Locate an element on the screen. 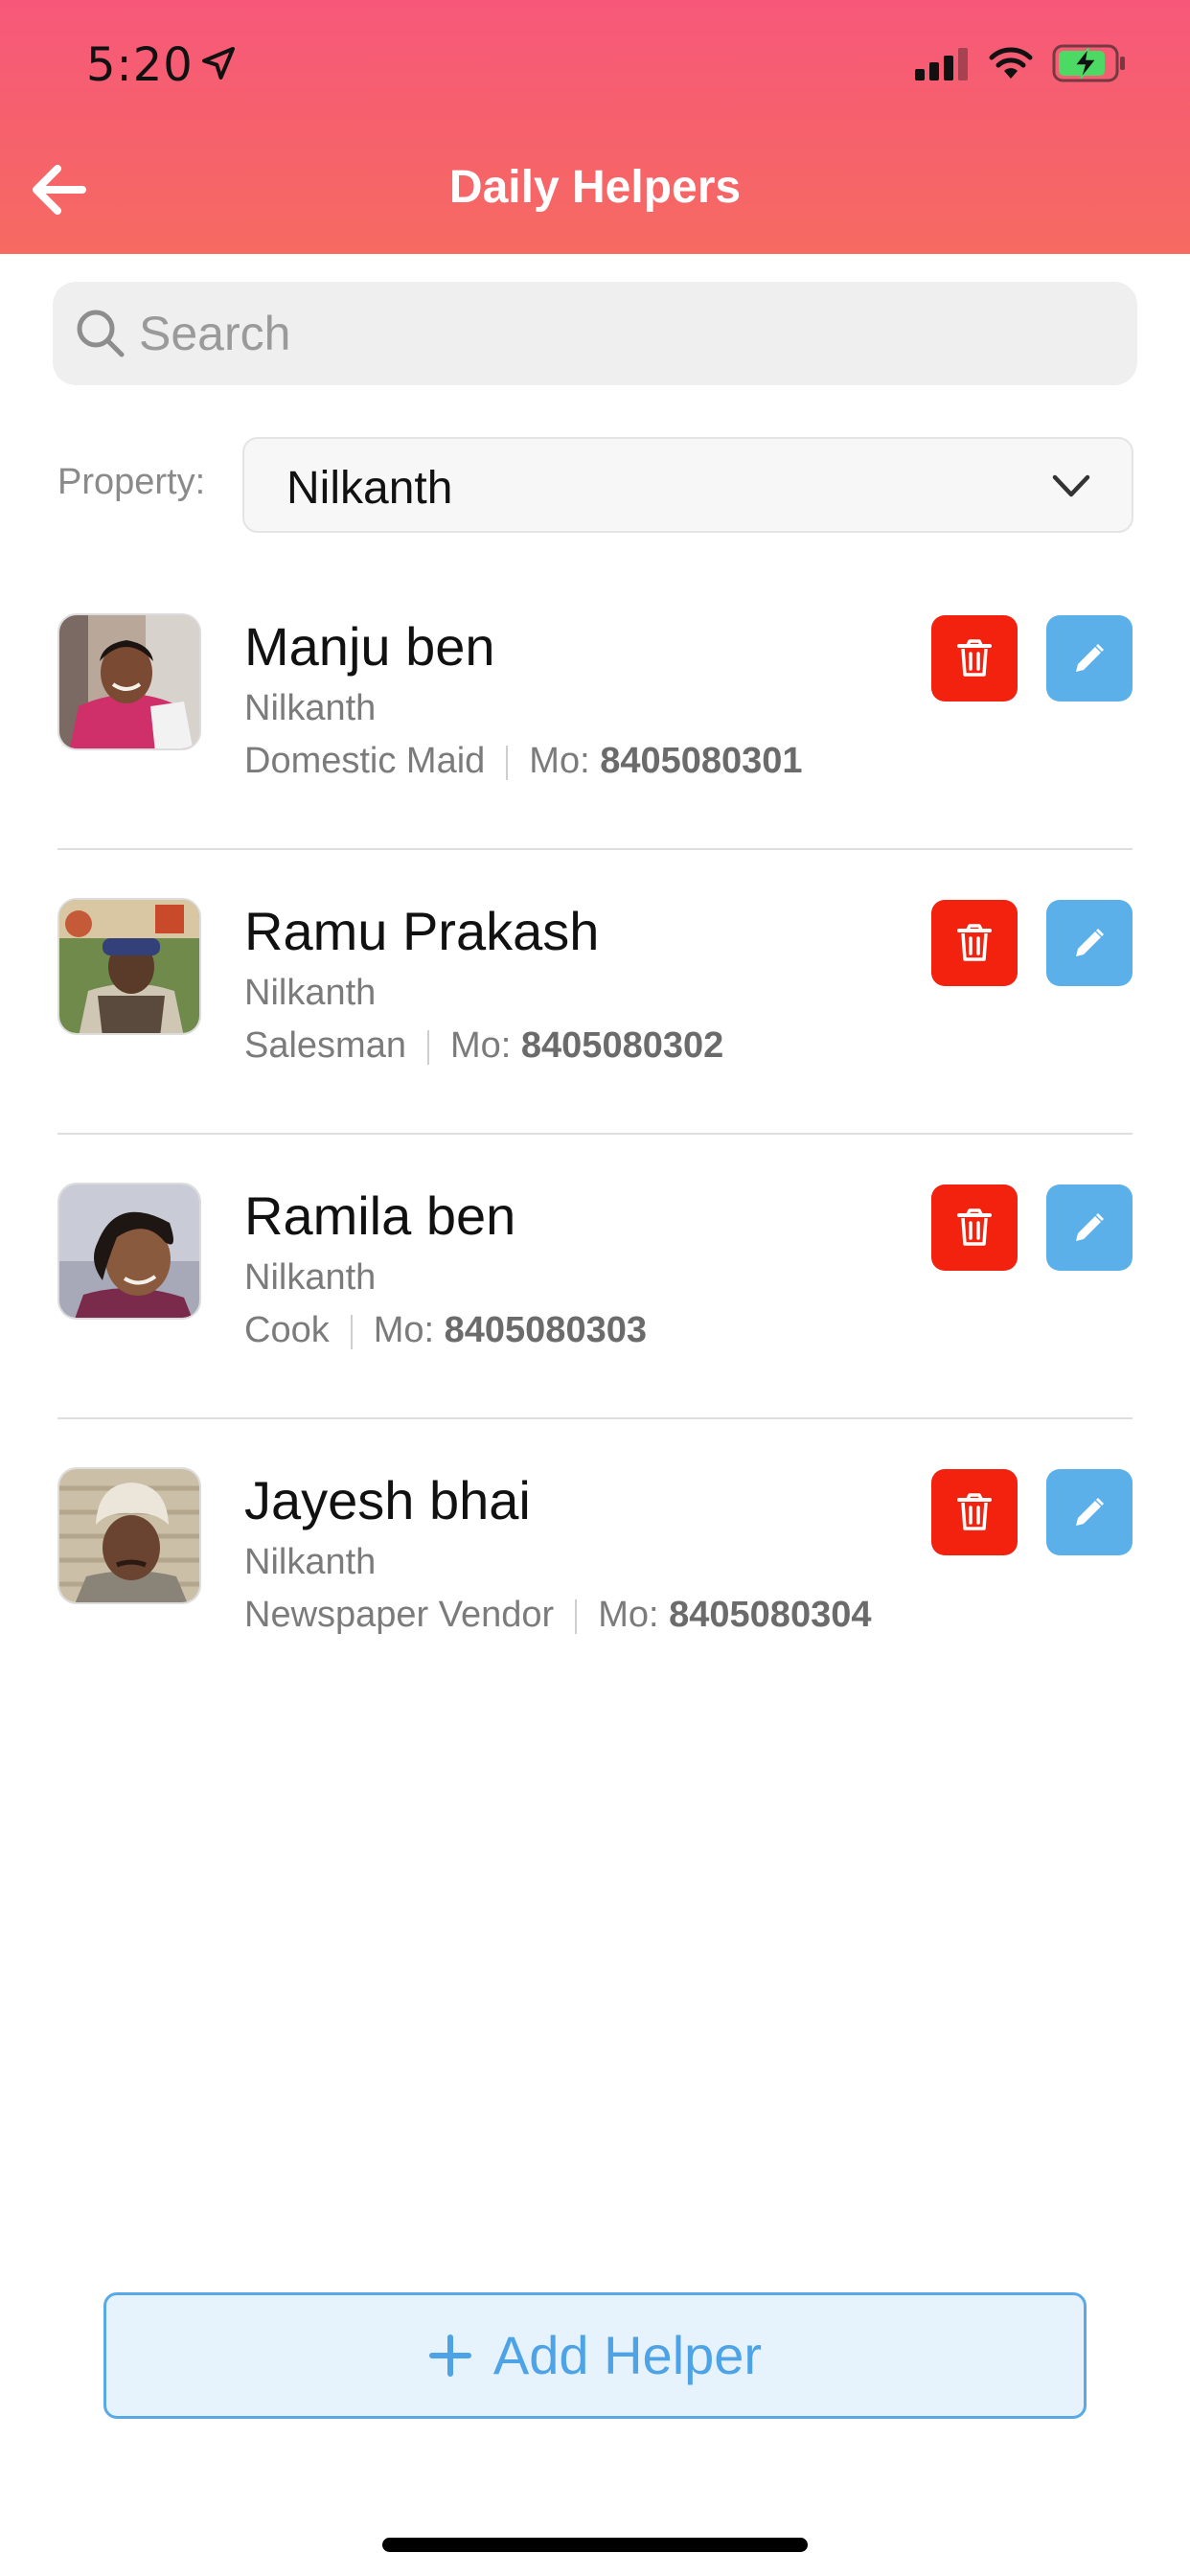 This screenshot has width=1190, height=2576. header-bar: 5:20 Daily Helpers is located at coordinates (595, 127).